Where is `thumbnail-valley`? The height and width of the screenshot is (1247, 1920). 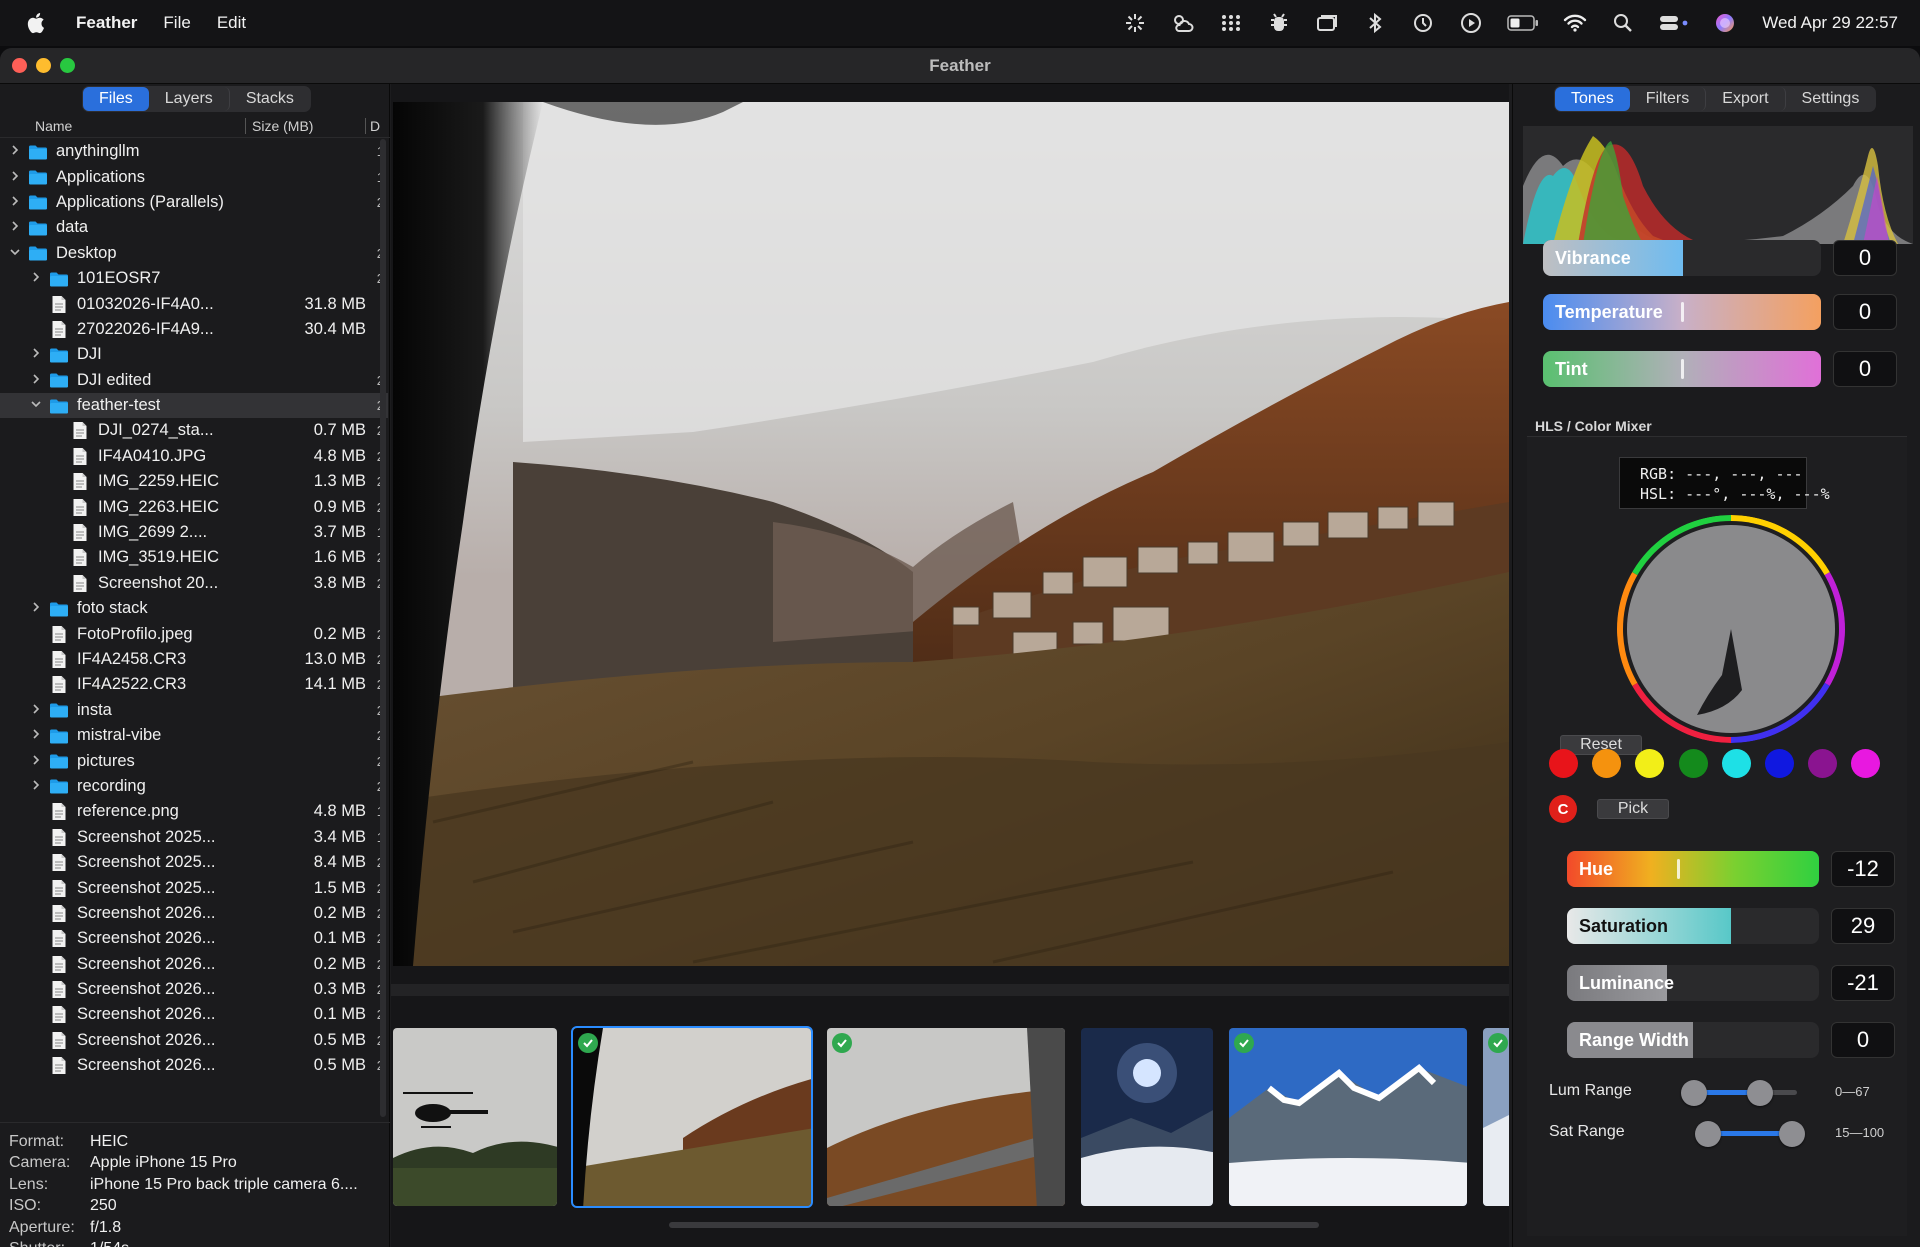 thumbnail-valley is located at coordinates (692, 1117).